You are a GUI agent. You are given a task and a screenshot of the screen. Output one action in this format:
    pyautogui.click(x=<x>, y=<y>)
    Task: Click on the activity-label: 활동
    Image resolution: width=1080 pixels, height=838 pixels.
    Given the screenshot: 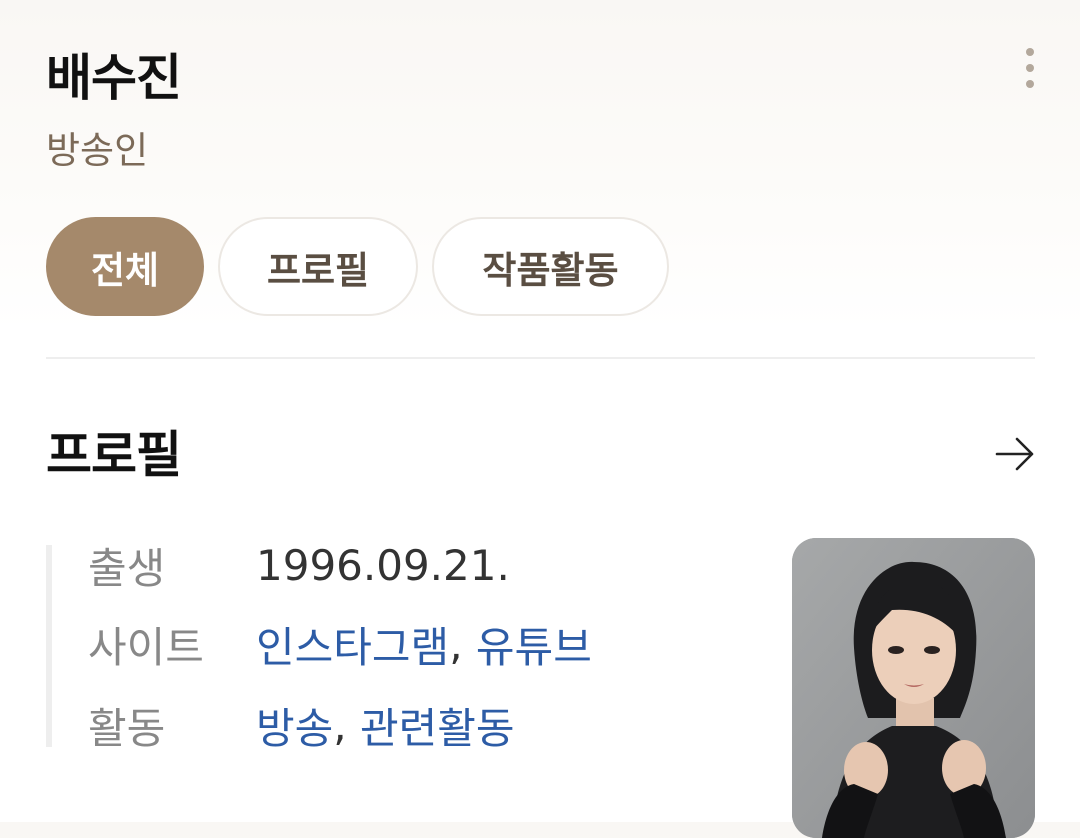 What is the action you would take?
    pyautogui.click(x=127, y=728)
    